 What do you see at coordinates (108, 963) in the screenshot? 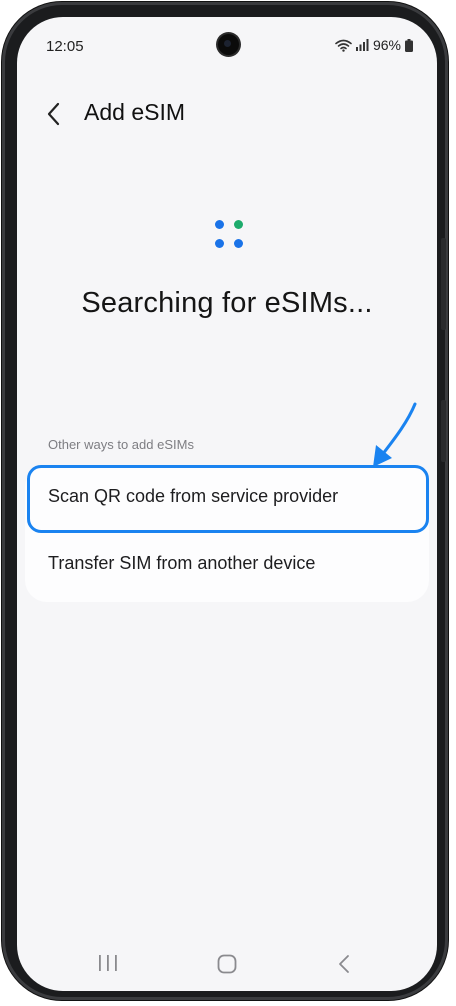
I see `recents-icon` at bounding box center [108, 963].